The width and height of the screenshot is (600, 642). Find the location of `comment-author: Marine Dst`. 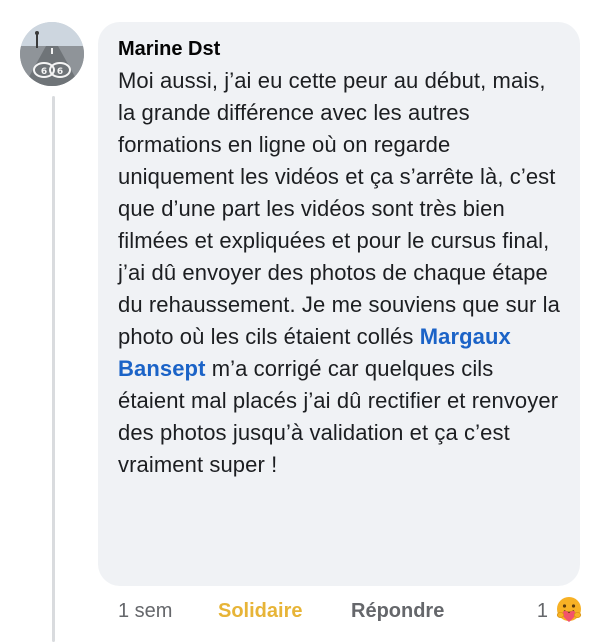

comment-author: Marine Dst is located at coordinates (341, 49).